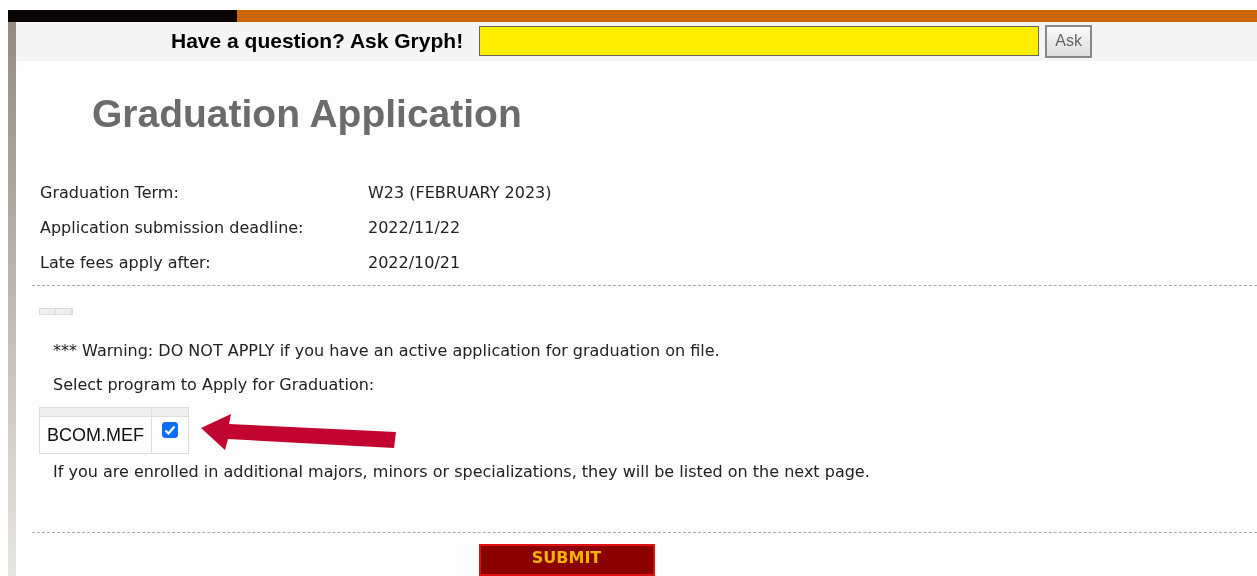 Image resolution: width=1257 pixels, height=576 pixels. What do you see at coordinates (759, 41) in the screenshot?
I see `question-field` at bounding box center [759, 41].